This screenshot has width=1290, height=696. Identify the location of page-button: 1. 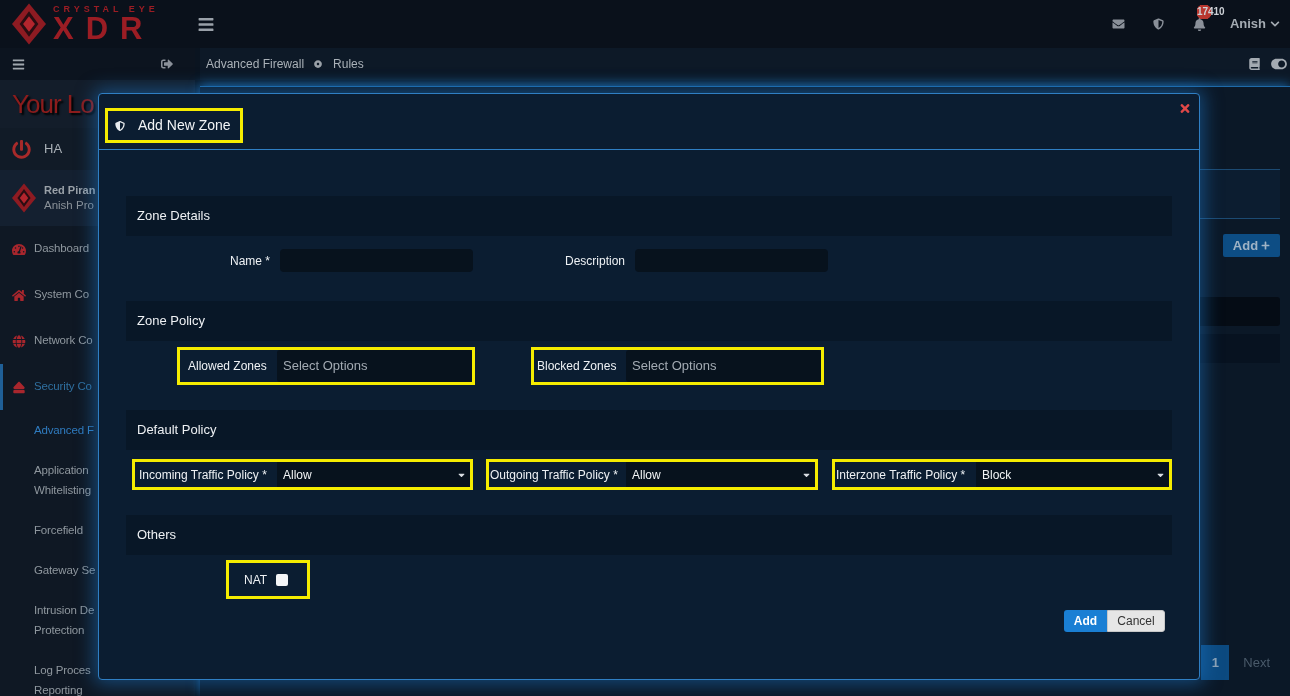
(1215, 662).